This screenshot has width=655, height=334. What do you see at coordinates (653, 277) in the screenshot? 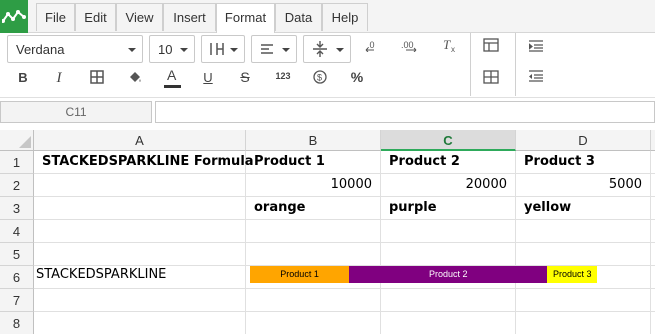
I see `cell-e6` at bounding box center [653, 277].